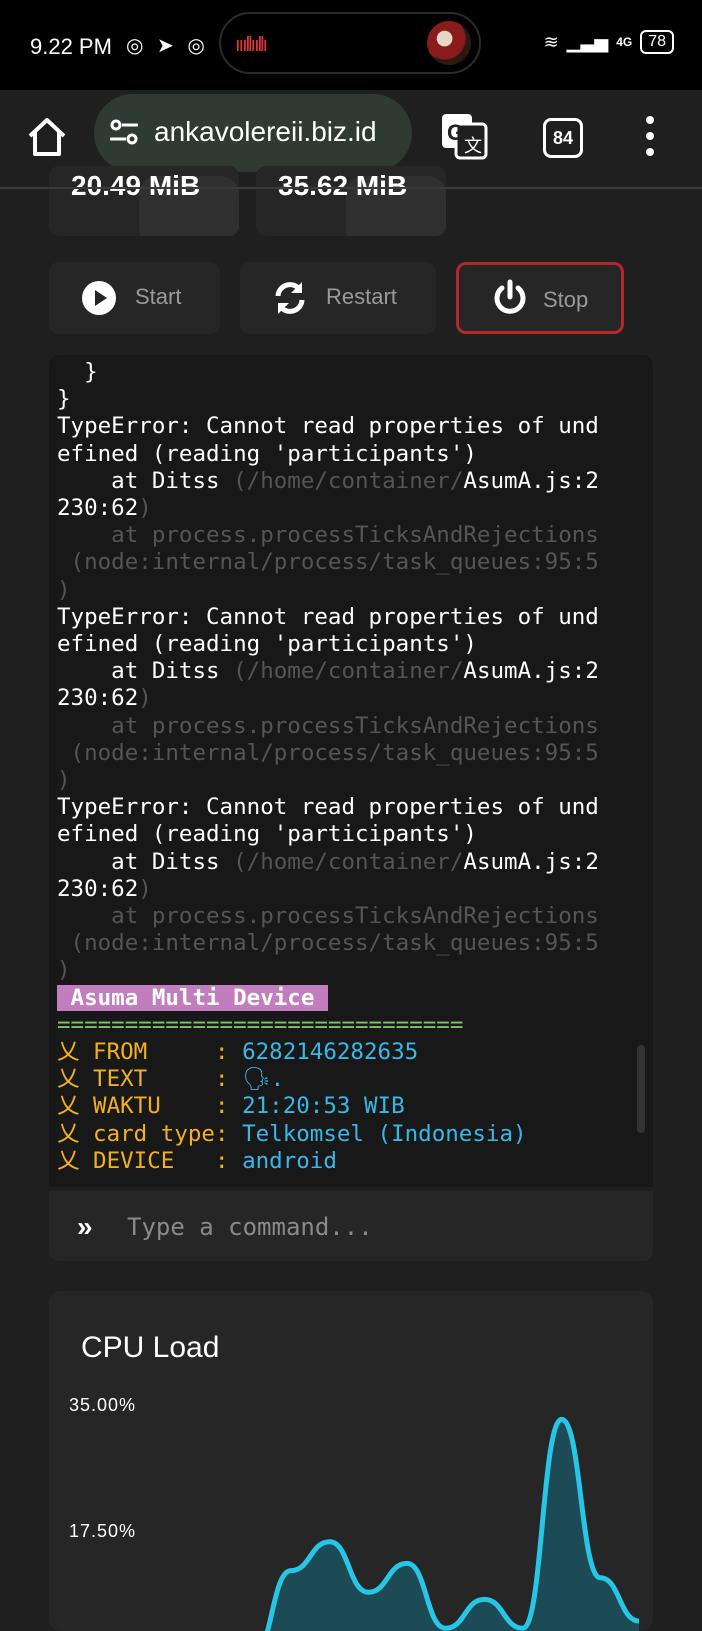  What do you see at coordinates (124, 132) in the screenshot?
I see `site-settings-icon` at bounding box center [124, 132].